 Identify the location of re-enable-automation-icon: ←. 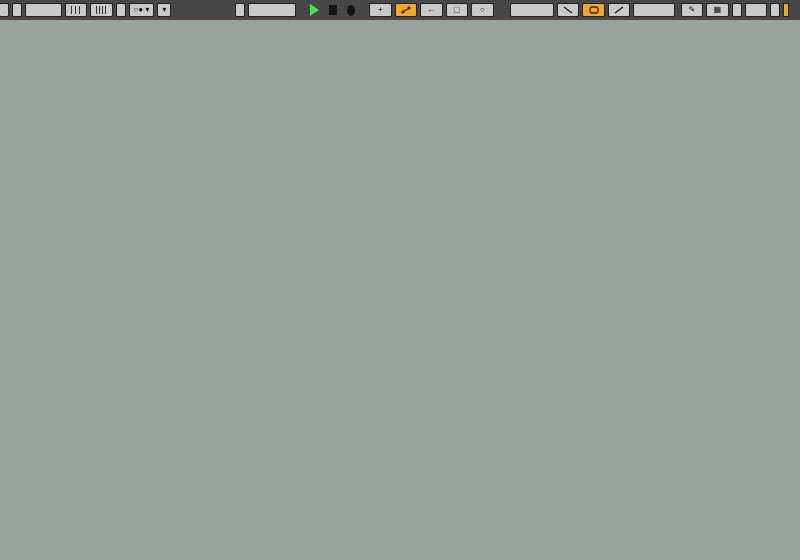
(431, 10).